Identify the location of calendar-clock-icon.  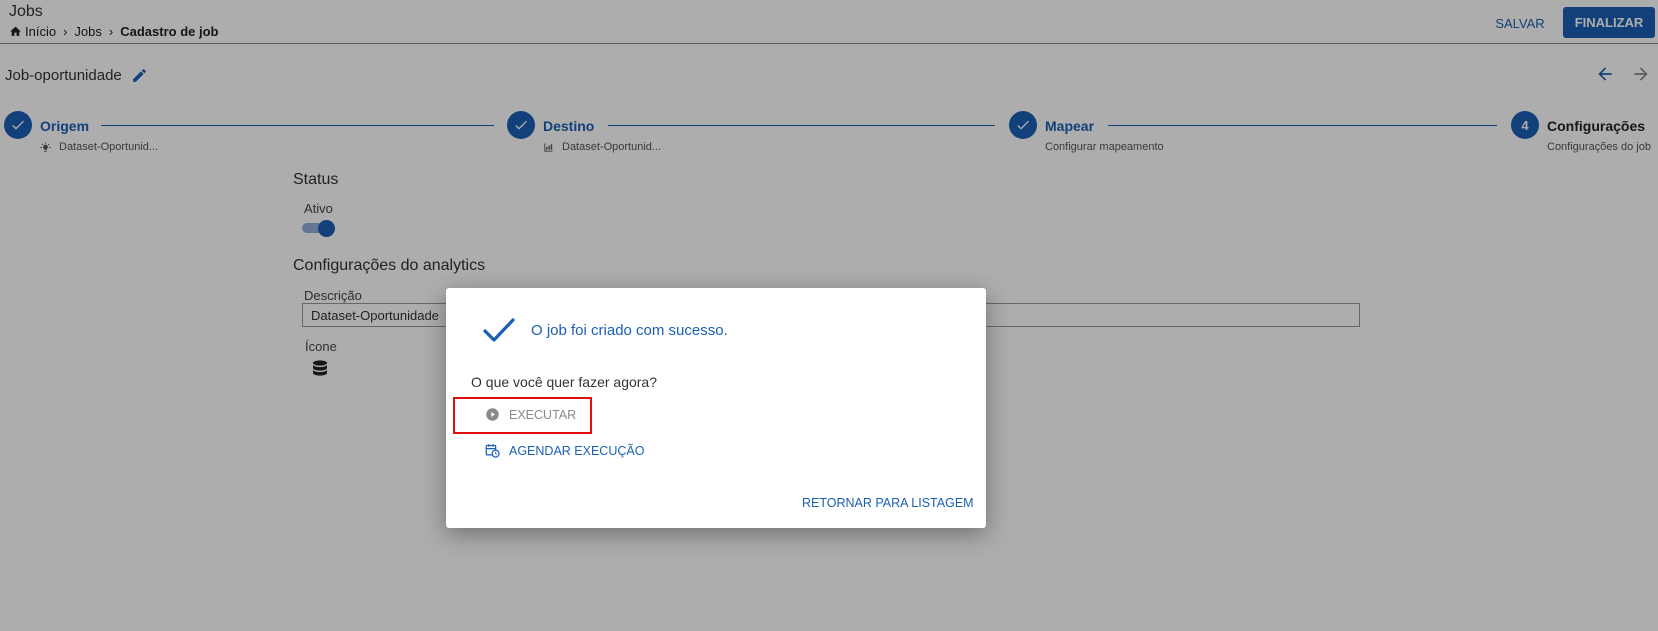
(492, 451).